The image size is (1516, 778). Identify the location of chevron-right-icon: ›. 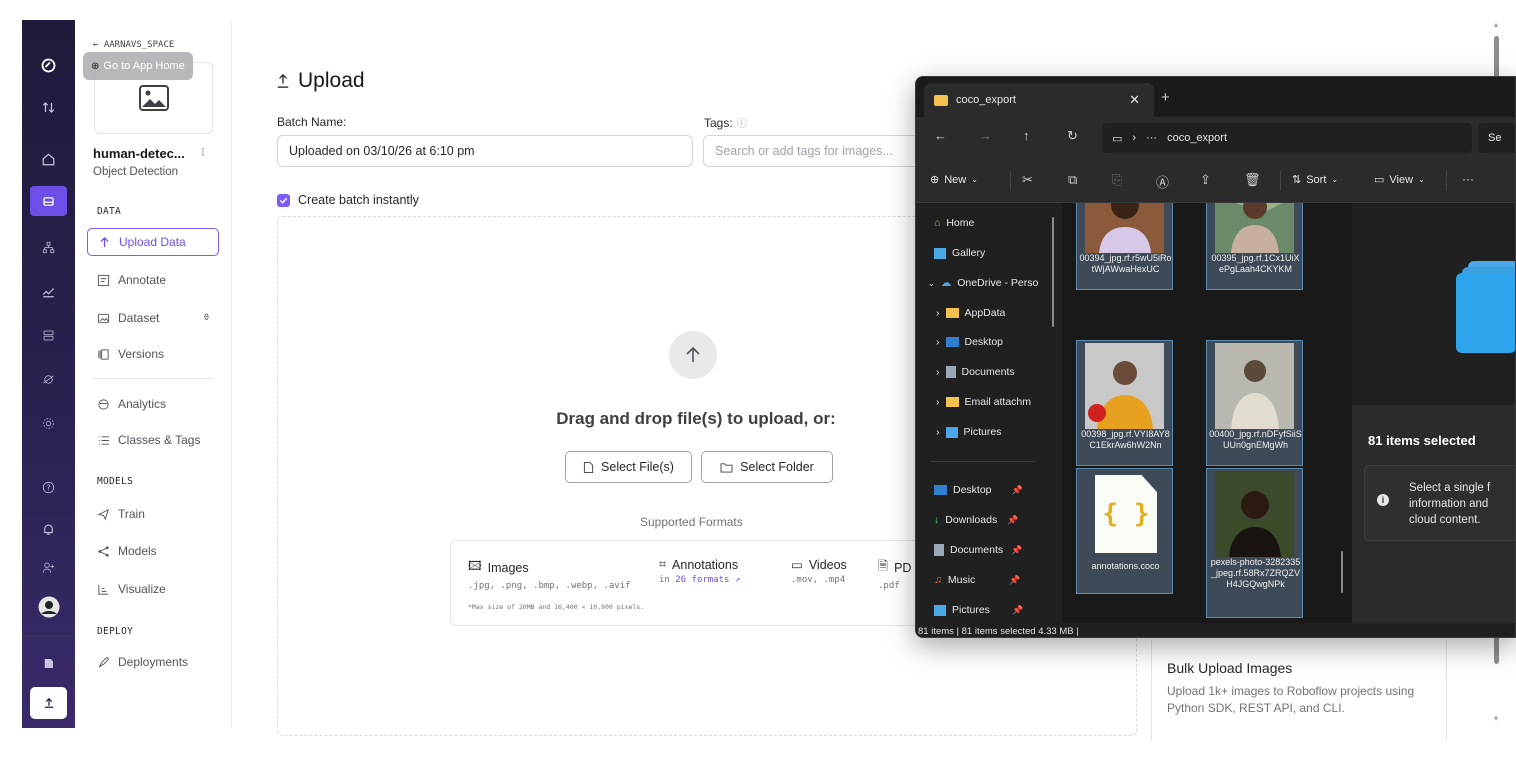
(938, 372).